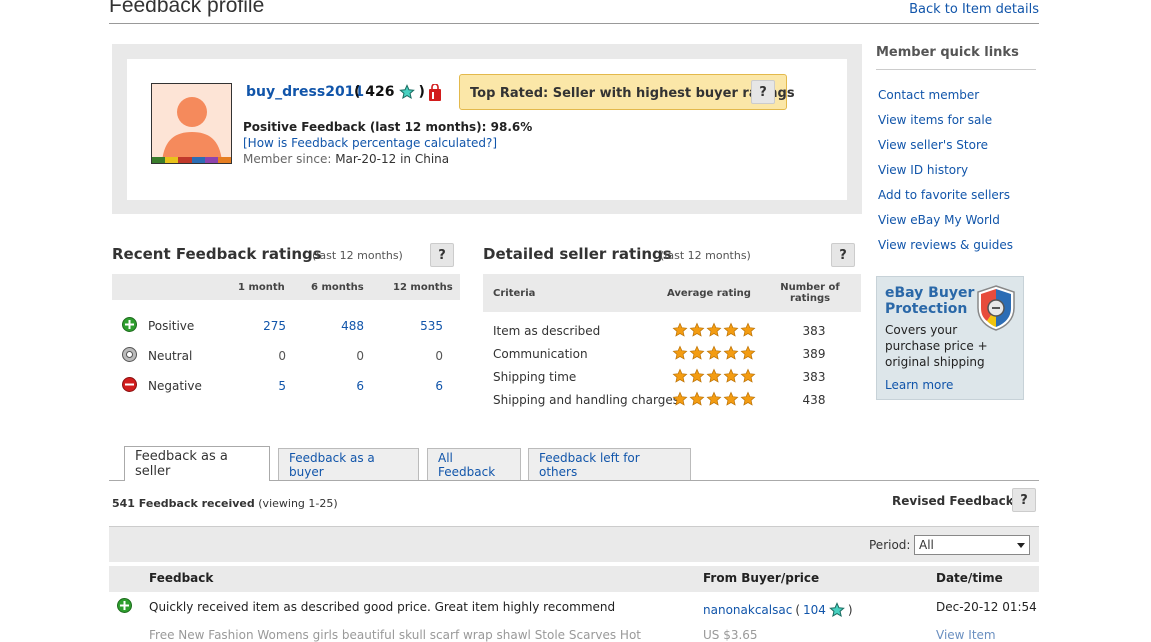  What do you see at coordinates (389, 92) in the screenshot?
I see `feedback-score: ( 426 )` at bounding box center [389, 92].